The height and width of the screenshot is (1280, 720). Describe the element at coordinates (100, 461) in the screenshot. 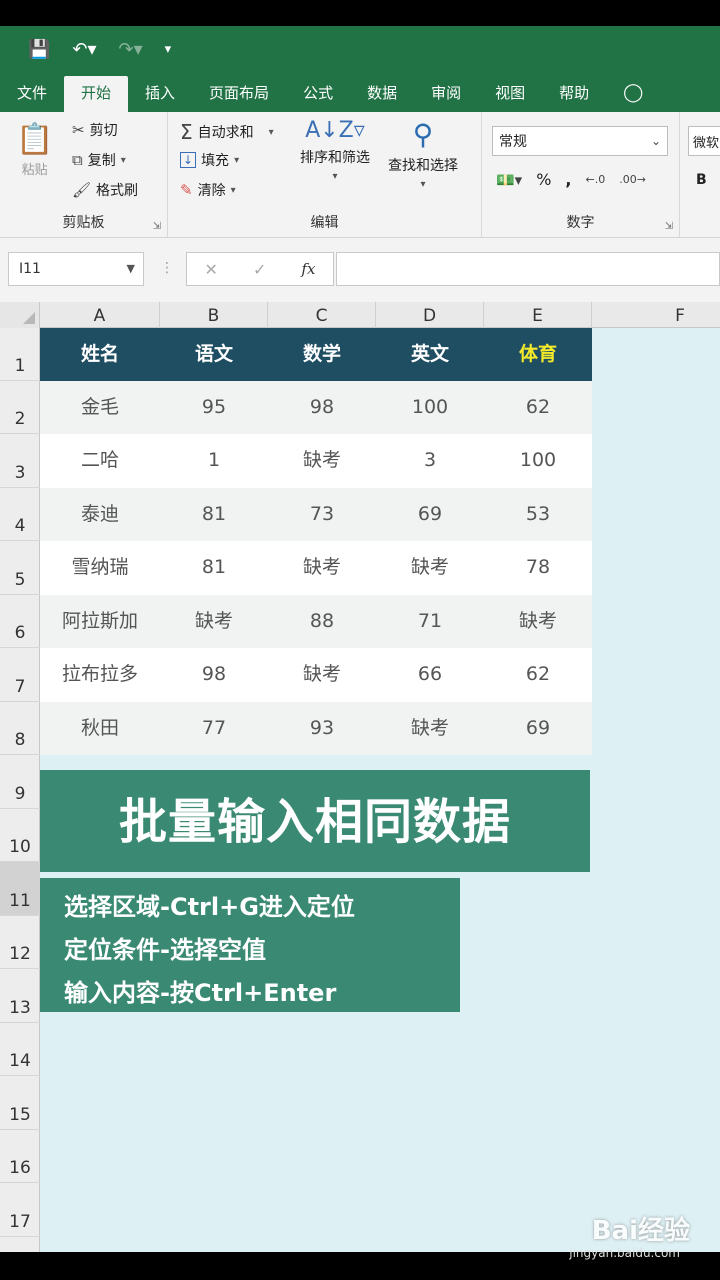

I see `table-cell: 二哈` at that location.